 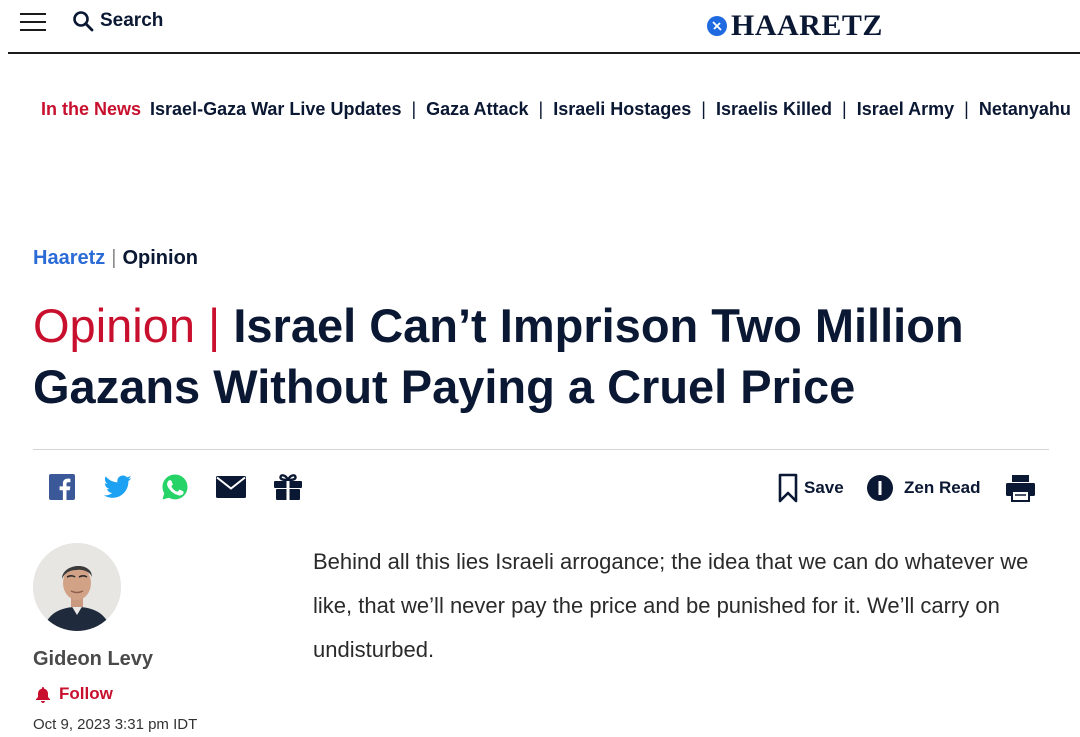 I want to click on breadcrumb-home: Haaretz, so click(x=69, y=258).